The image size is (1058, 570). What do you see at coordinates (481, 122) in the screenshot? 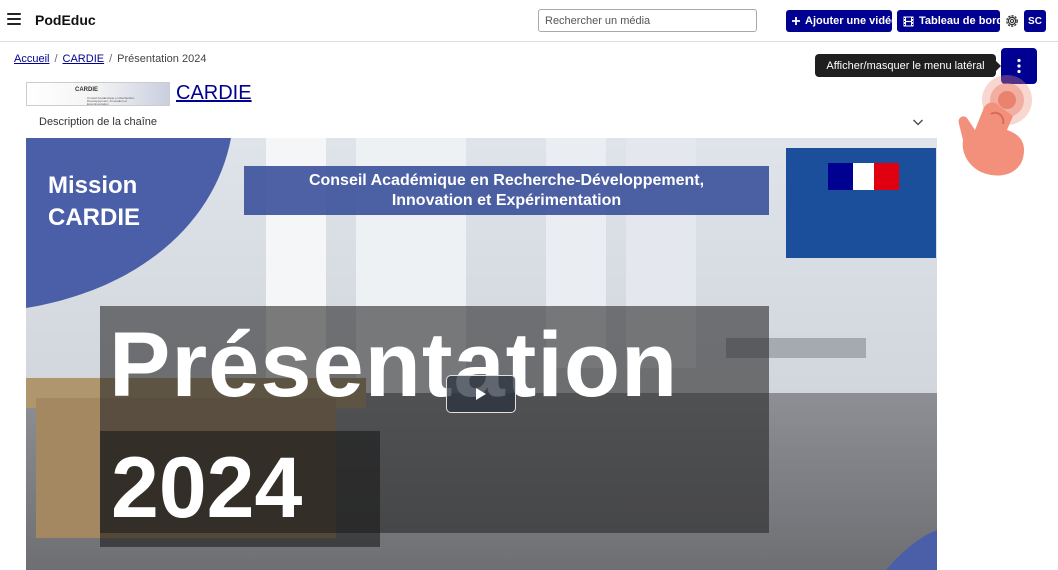
I see `channel-description-toggle: Description de la chaîne` at bounding box center [481, 122].